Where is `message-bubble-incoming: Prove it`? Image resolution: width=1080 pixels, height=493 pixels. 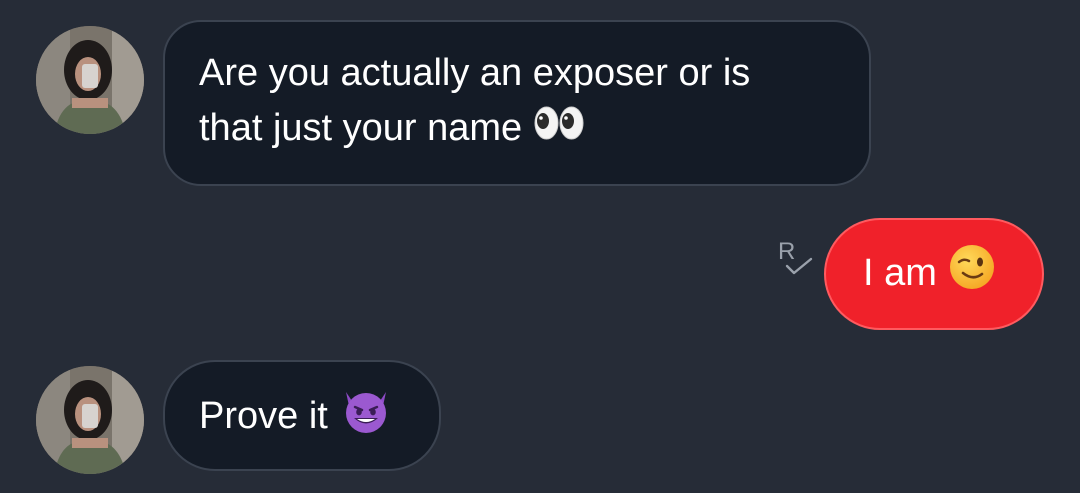
message-bubble-incoming: Prove it is located at coordinates (302, 415).